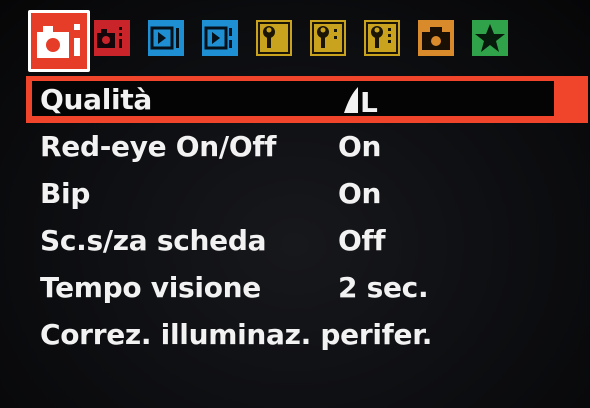 The image size is (590, 408). I want to click on menu-item-red-eye: Red-eye On/Off On, so click(307, 146).